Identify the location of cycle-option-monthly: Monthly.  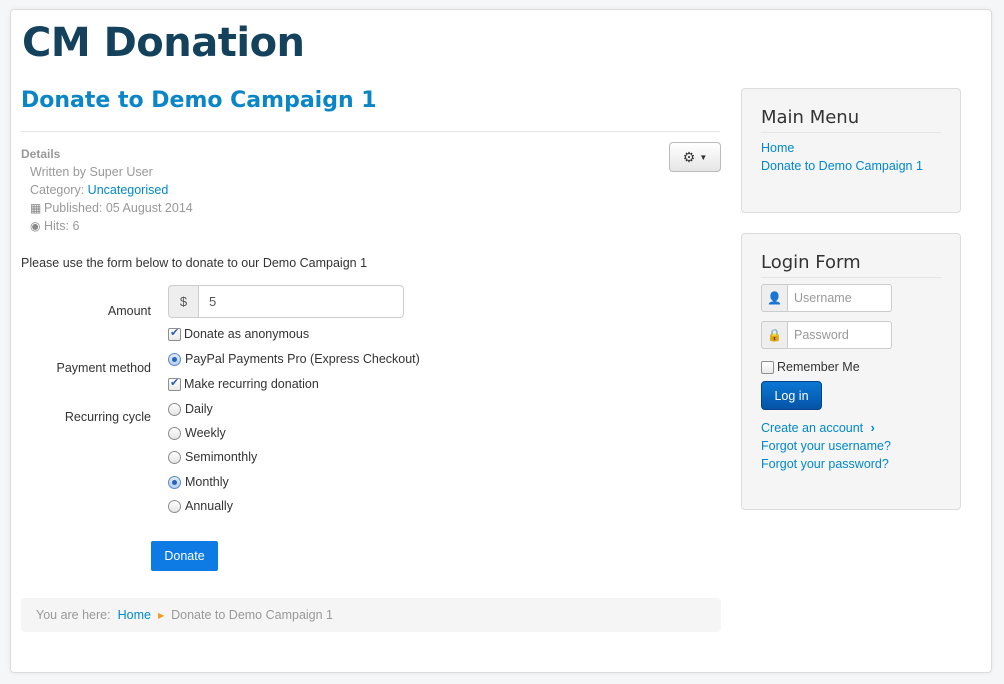
(198, 482).